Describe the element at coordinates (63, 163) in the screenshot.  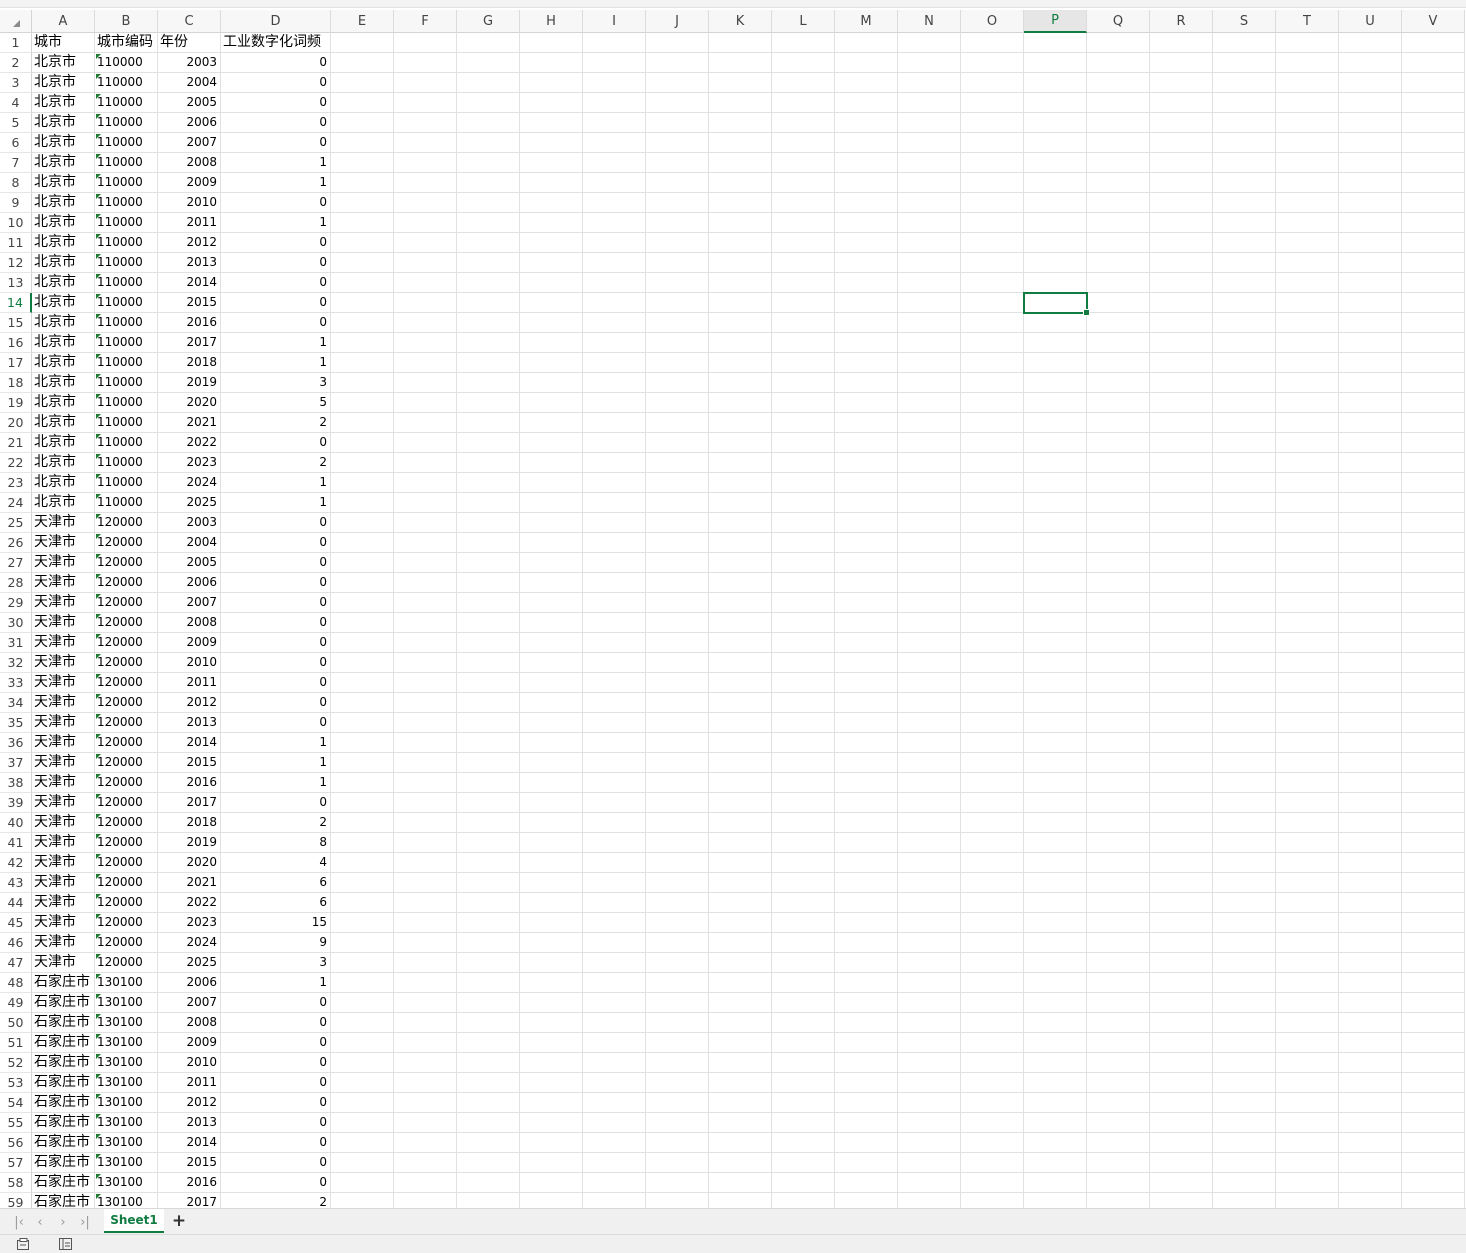
I see `city-cell: 北京市` at that location.